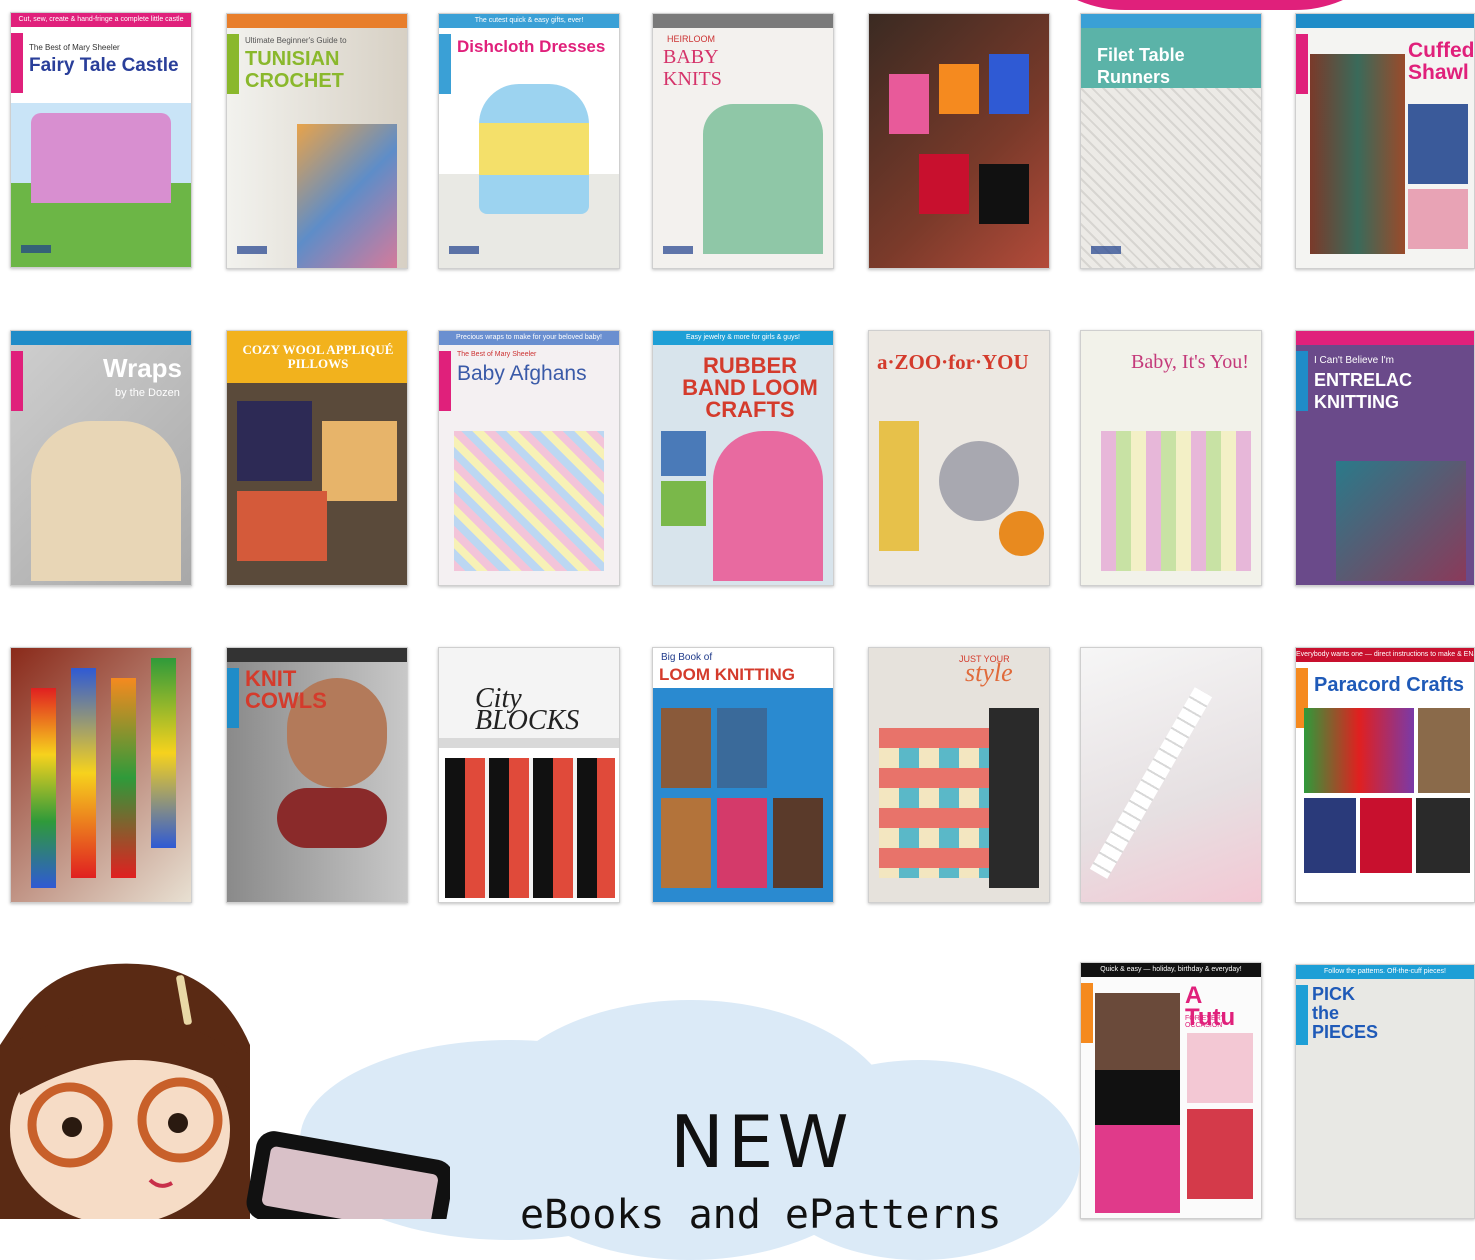 This screenshot has width=1475, height=1260. I want to click on basket-orange, so click(959, 89).